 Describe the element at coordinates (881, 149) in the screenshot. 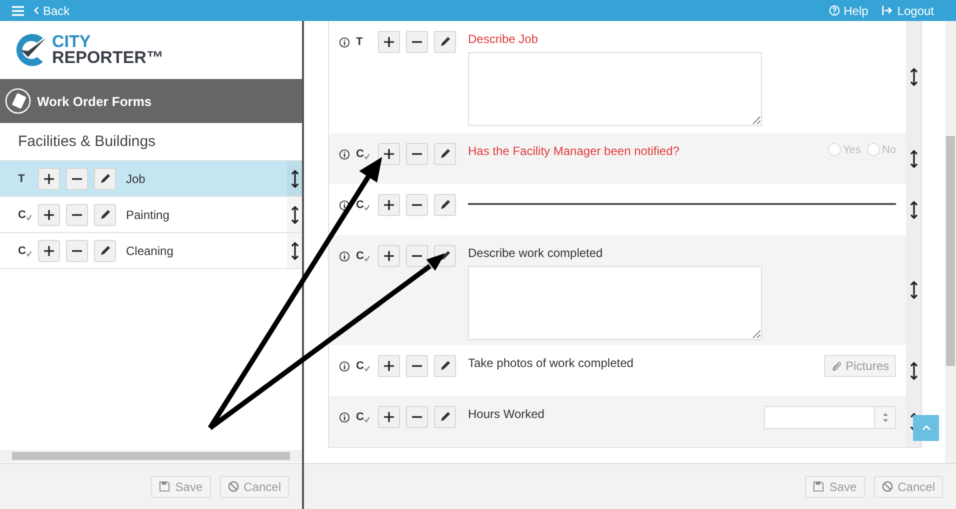

I see `radio-option: No` at that location.